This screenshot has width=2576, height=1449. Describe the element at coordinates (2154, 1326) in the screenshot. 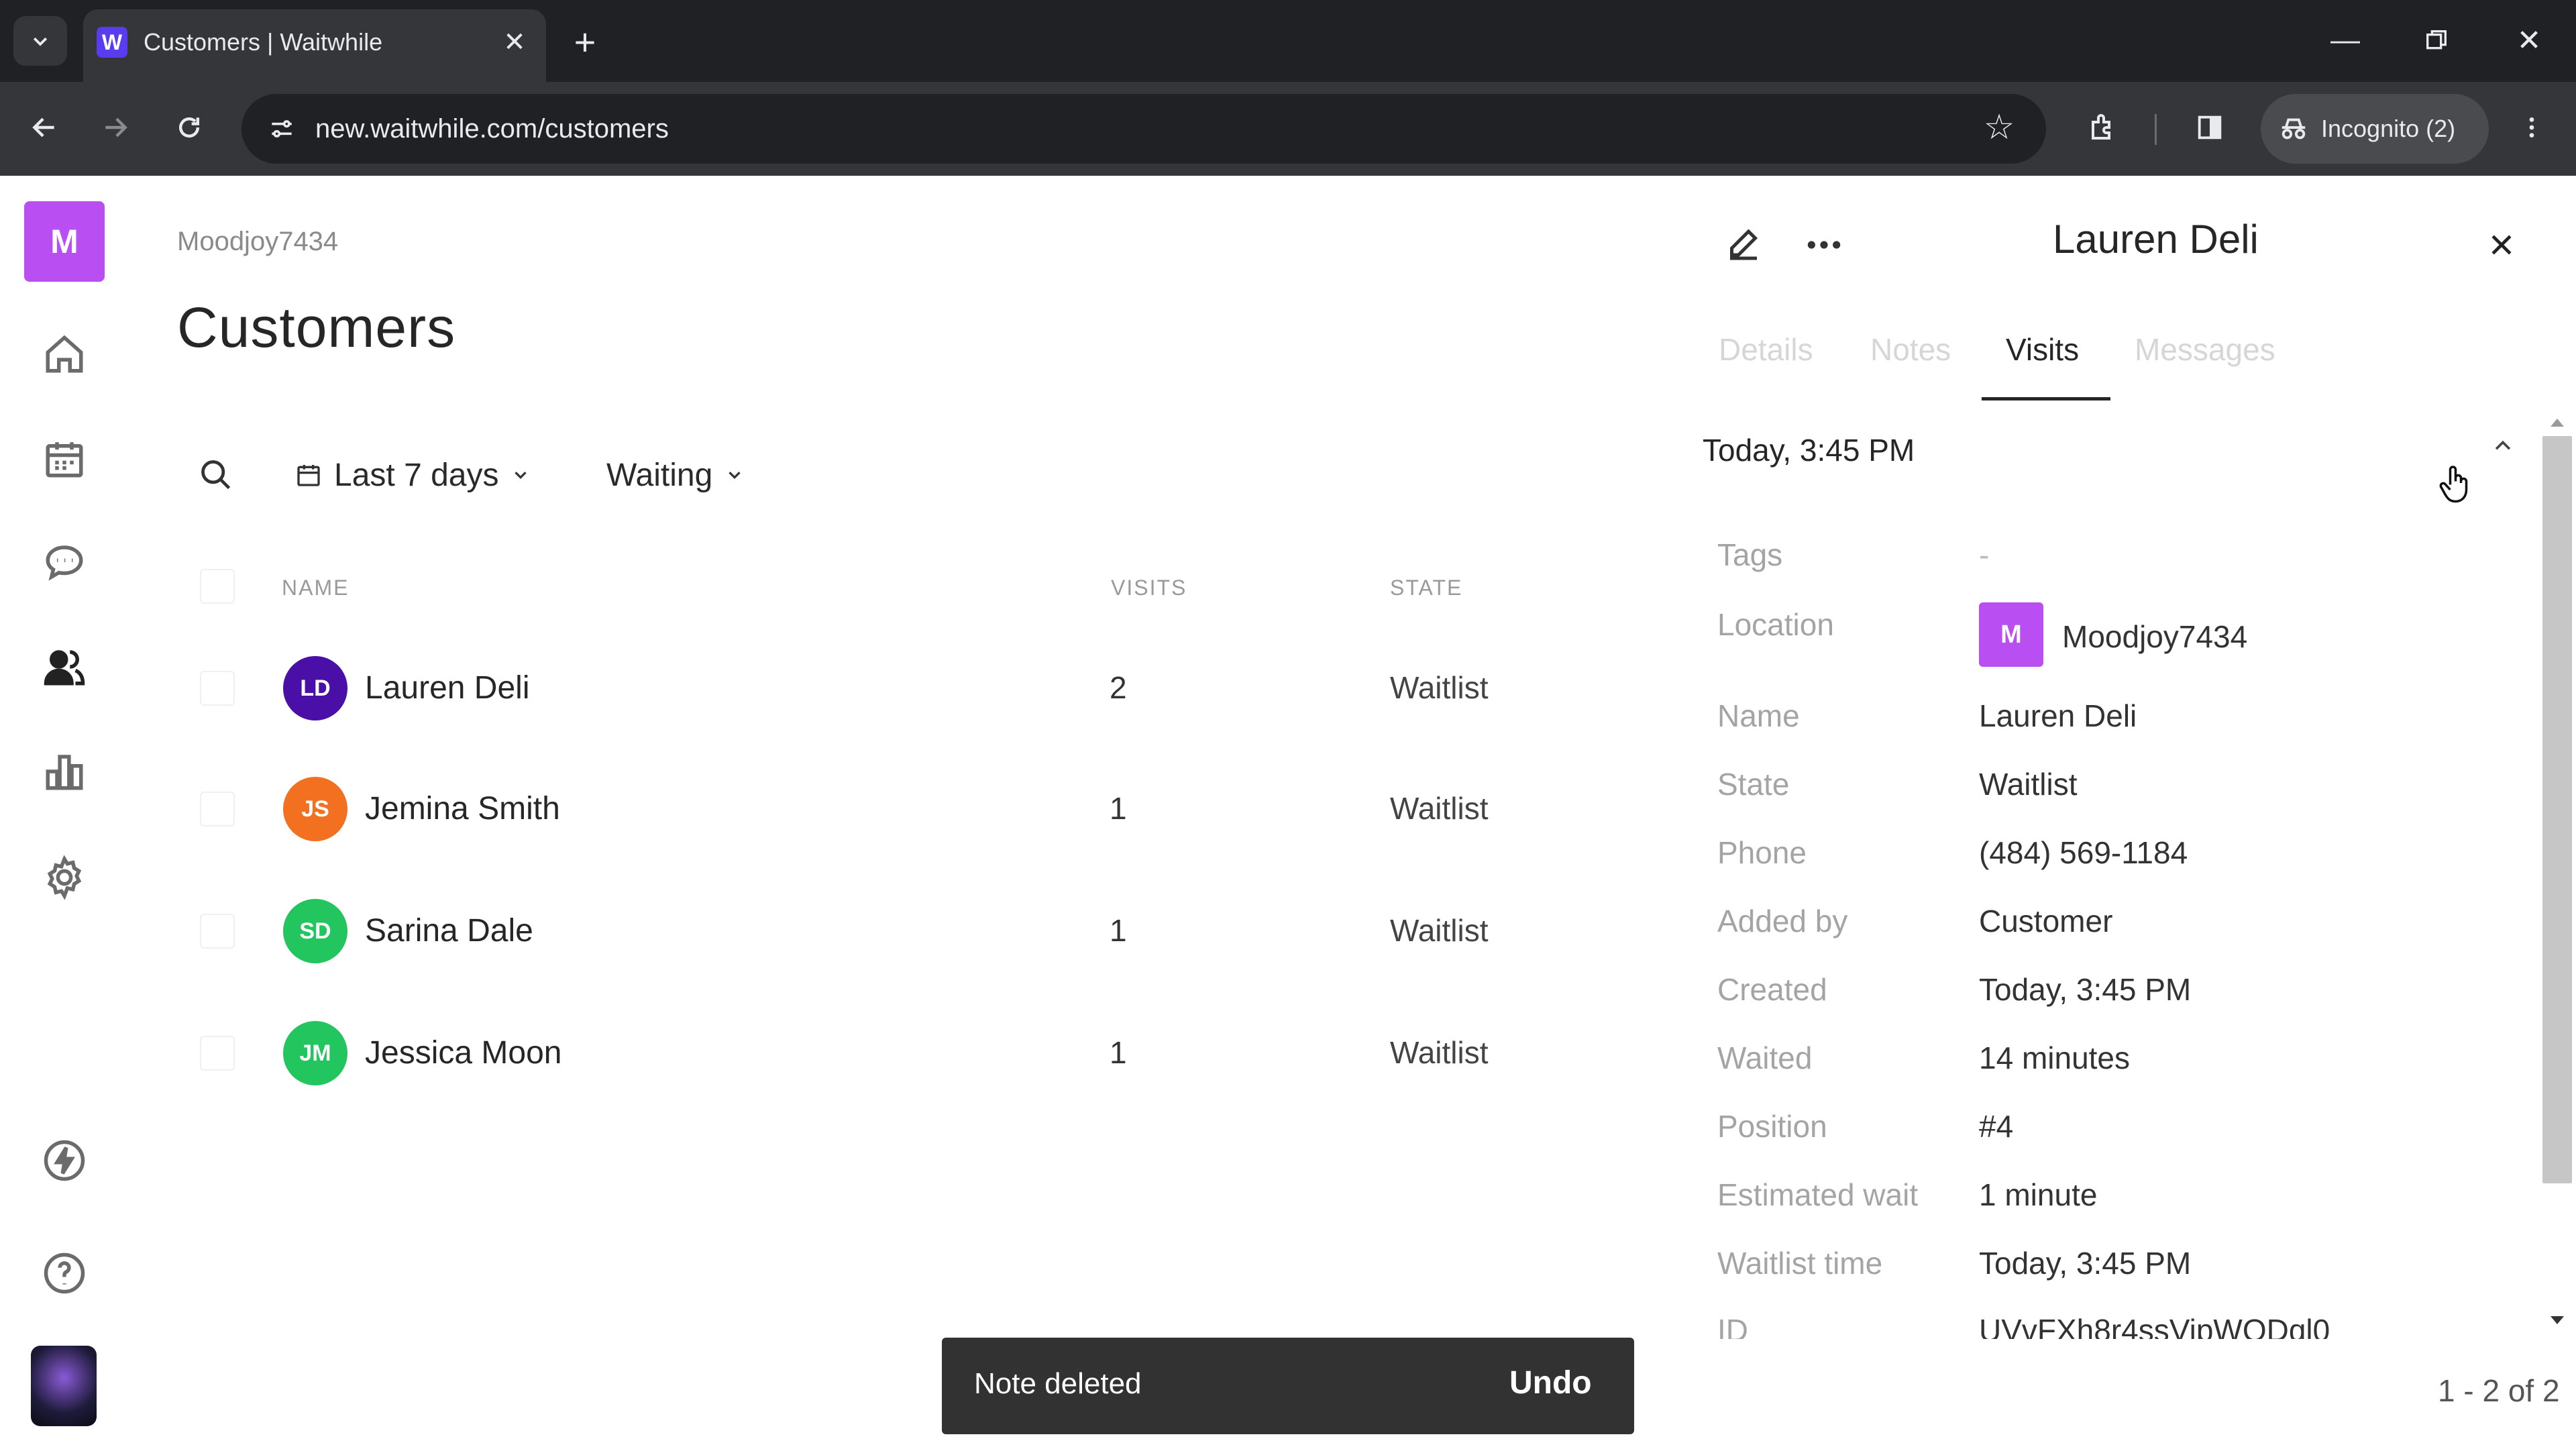

I see `value-id: UVvFXh8r4ssVipWODql0` at that location.